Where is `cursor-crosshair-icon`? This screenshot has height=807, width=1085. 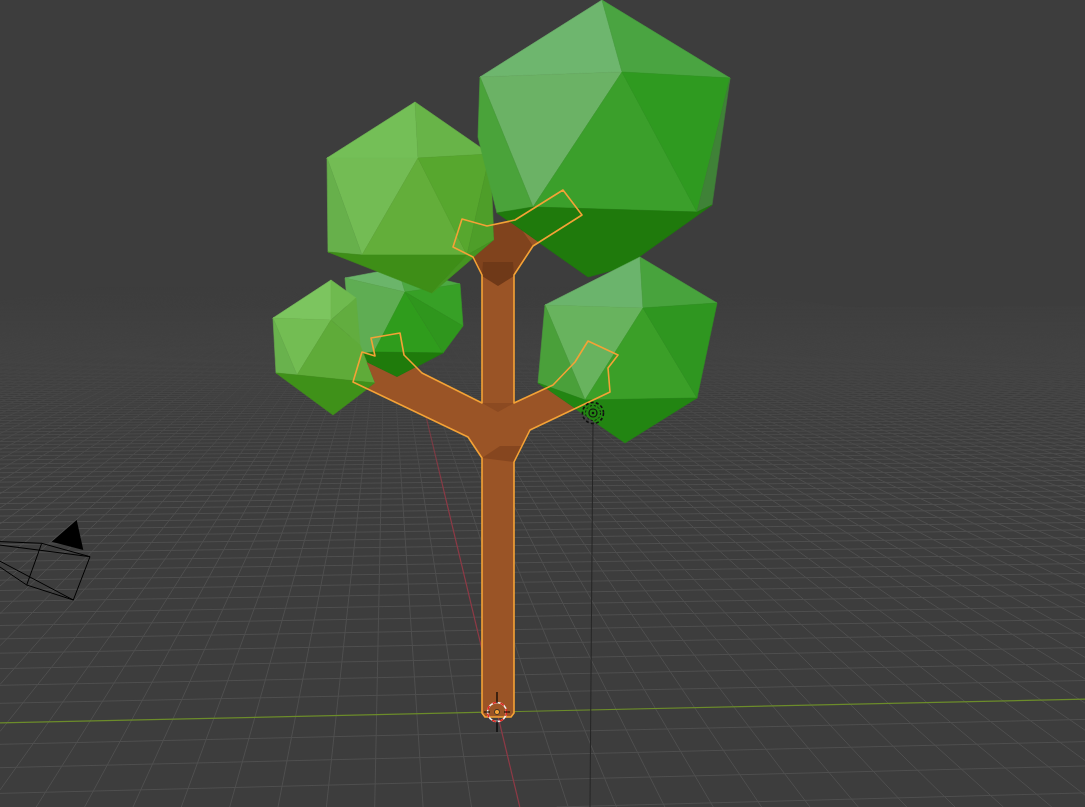 cursor-crosshair-icon is located at coordinates (497, 712).